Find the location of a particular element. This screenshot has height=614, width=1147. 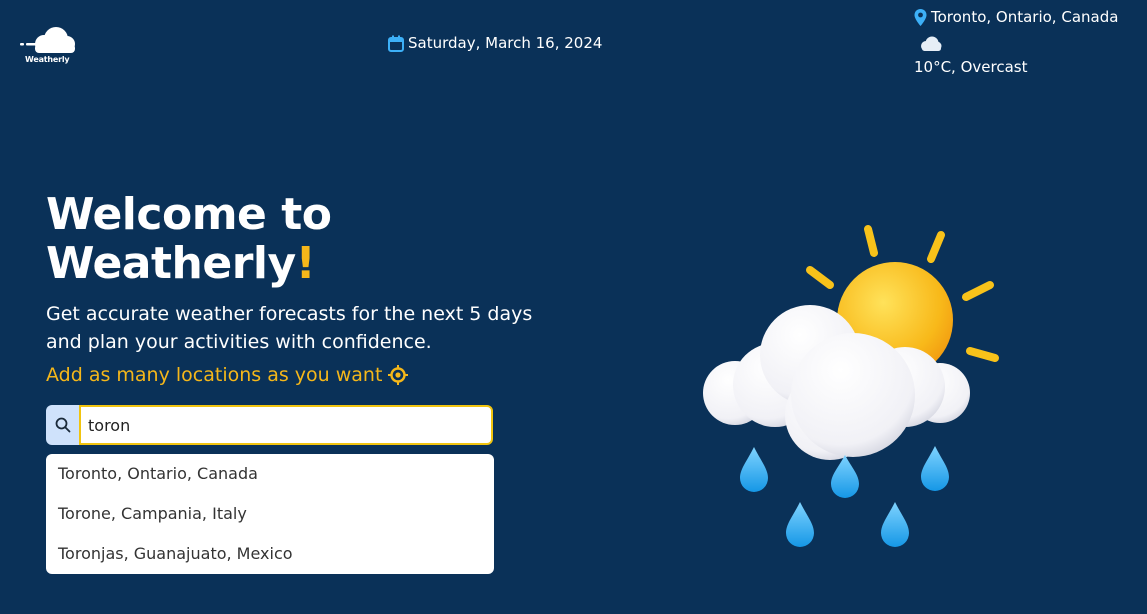

search-input is located at coordinates (286, 425).